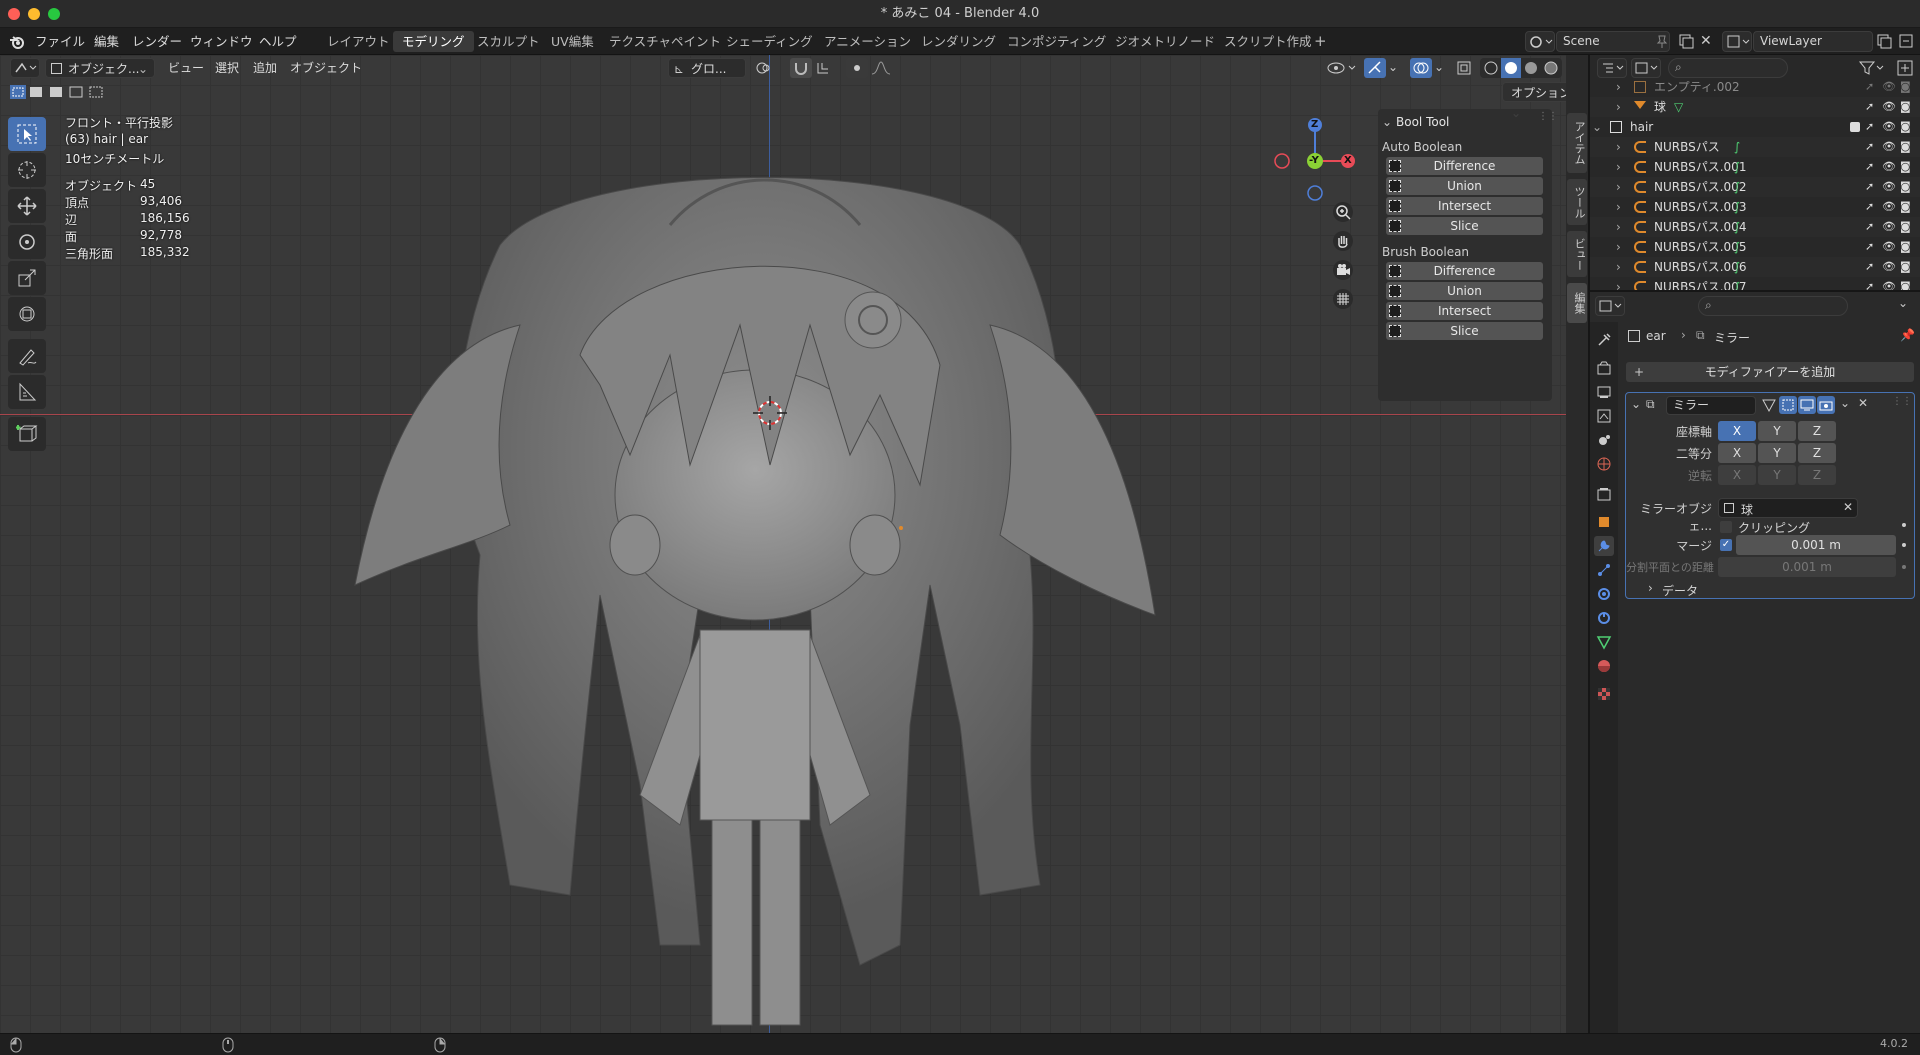  What do you see at coordinates (1755, 247) in the screenshot?
I see `outliner-row: › NURBSパス.005 ∫ ➚ 👁 ◙` at bounding box center [1755, 247].